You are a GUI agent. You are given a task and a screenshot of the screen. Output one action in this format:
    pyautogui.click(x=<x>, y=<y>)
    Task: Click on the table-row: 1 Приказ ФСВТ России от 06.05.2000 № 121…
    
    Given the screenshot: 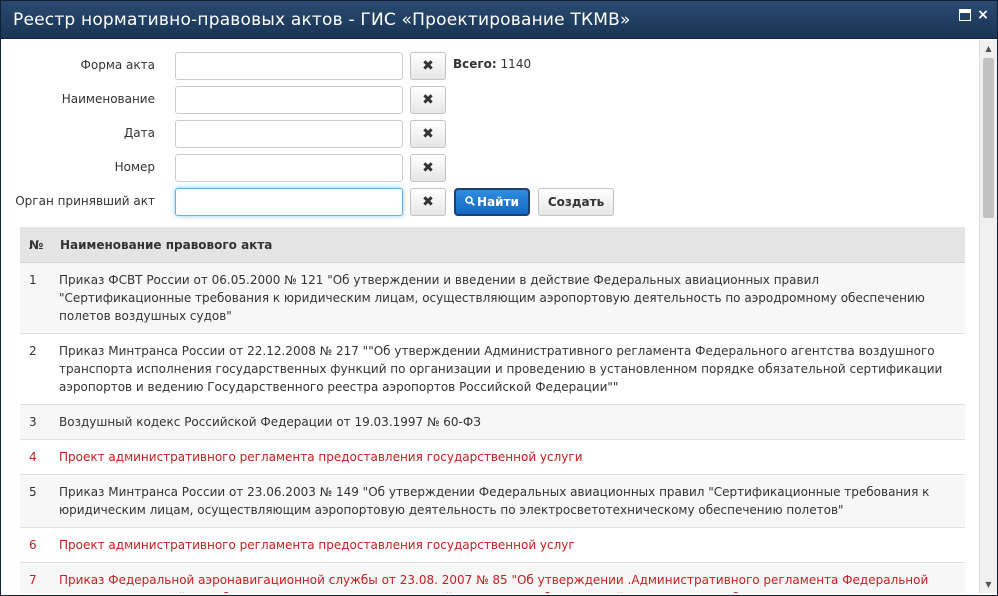 What is the action you would take?
    pyautogui.click(x=492, y=298)
    